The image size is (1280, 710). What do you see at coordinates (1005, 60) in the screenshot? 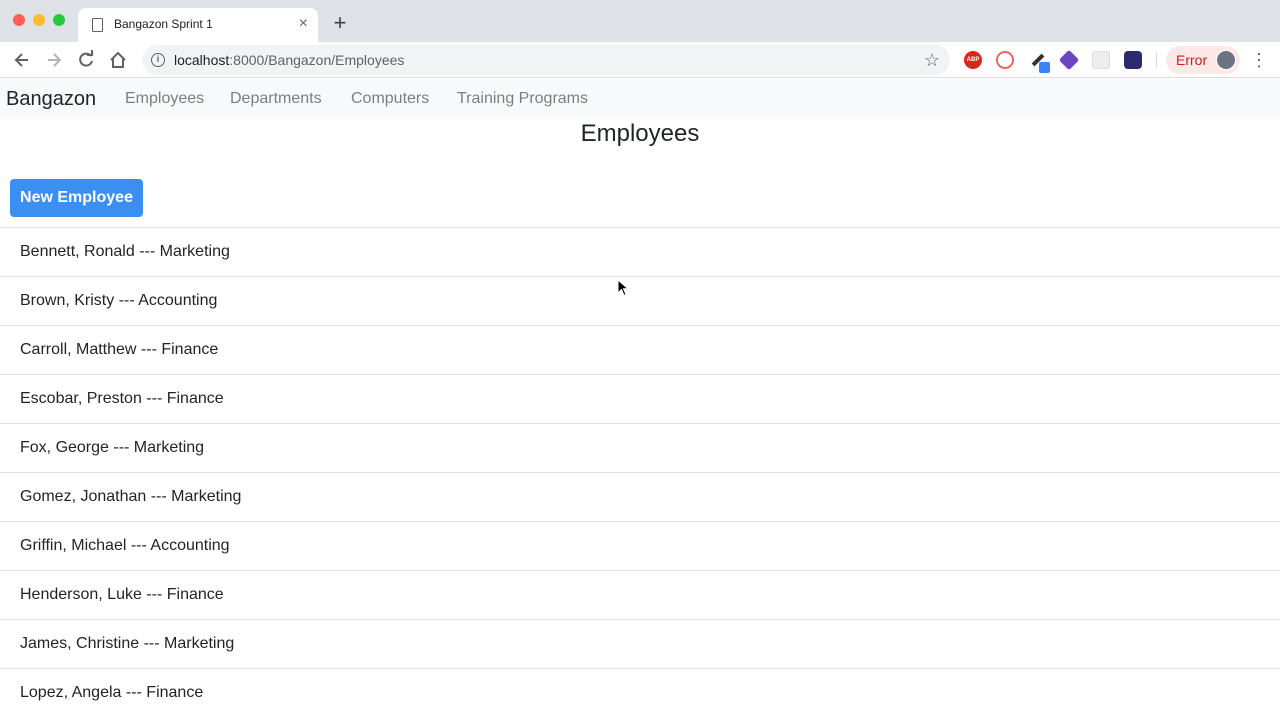
I see `extension-icon` at bounding box center [1005, 60].